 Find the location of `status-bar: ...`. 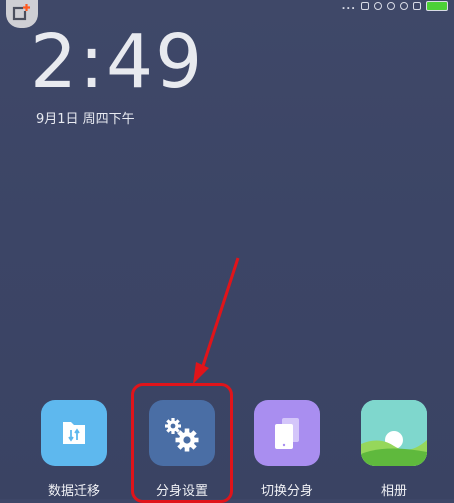

status-bar: ... is located at coordinates (395, 6).